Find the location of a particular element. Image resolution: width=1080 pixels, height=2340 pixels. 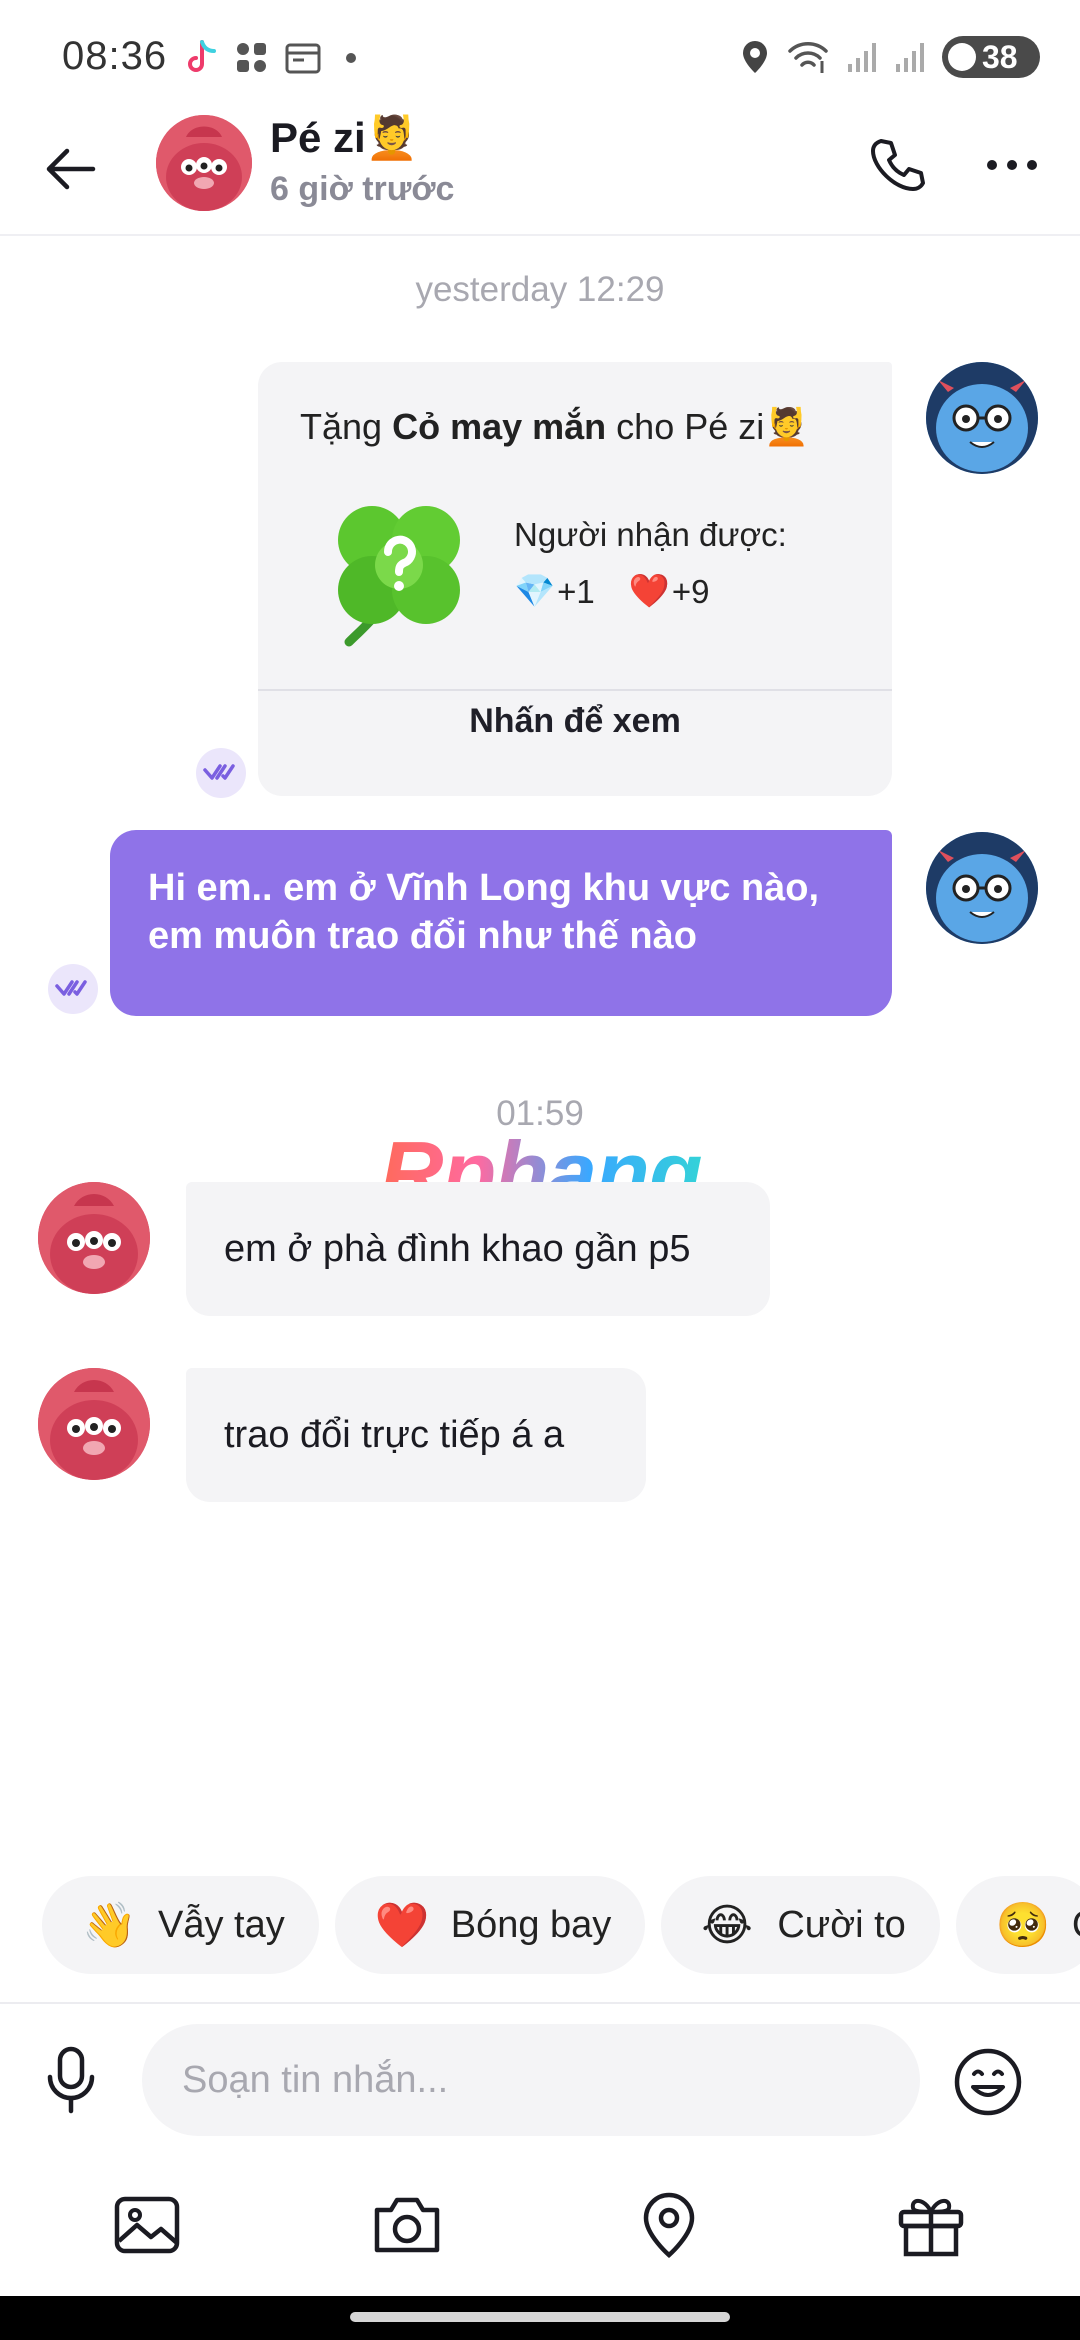

gallery-button is located at coordinates (147, 2225).